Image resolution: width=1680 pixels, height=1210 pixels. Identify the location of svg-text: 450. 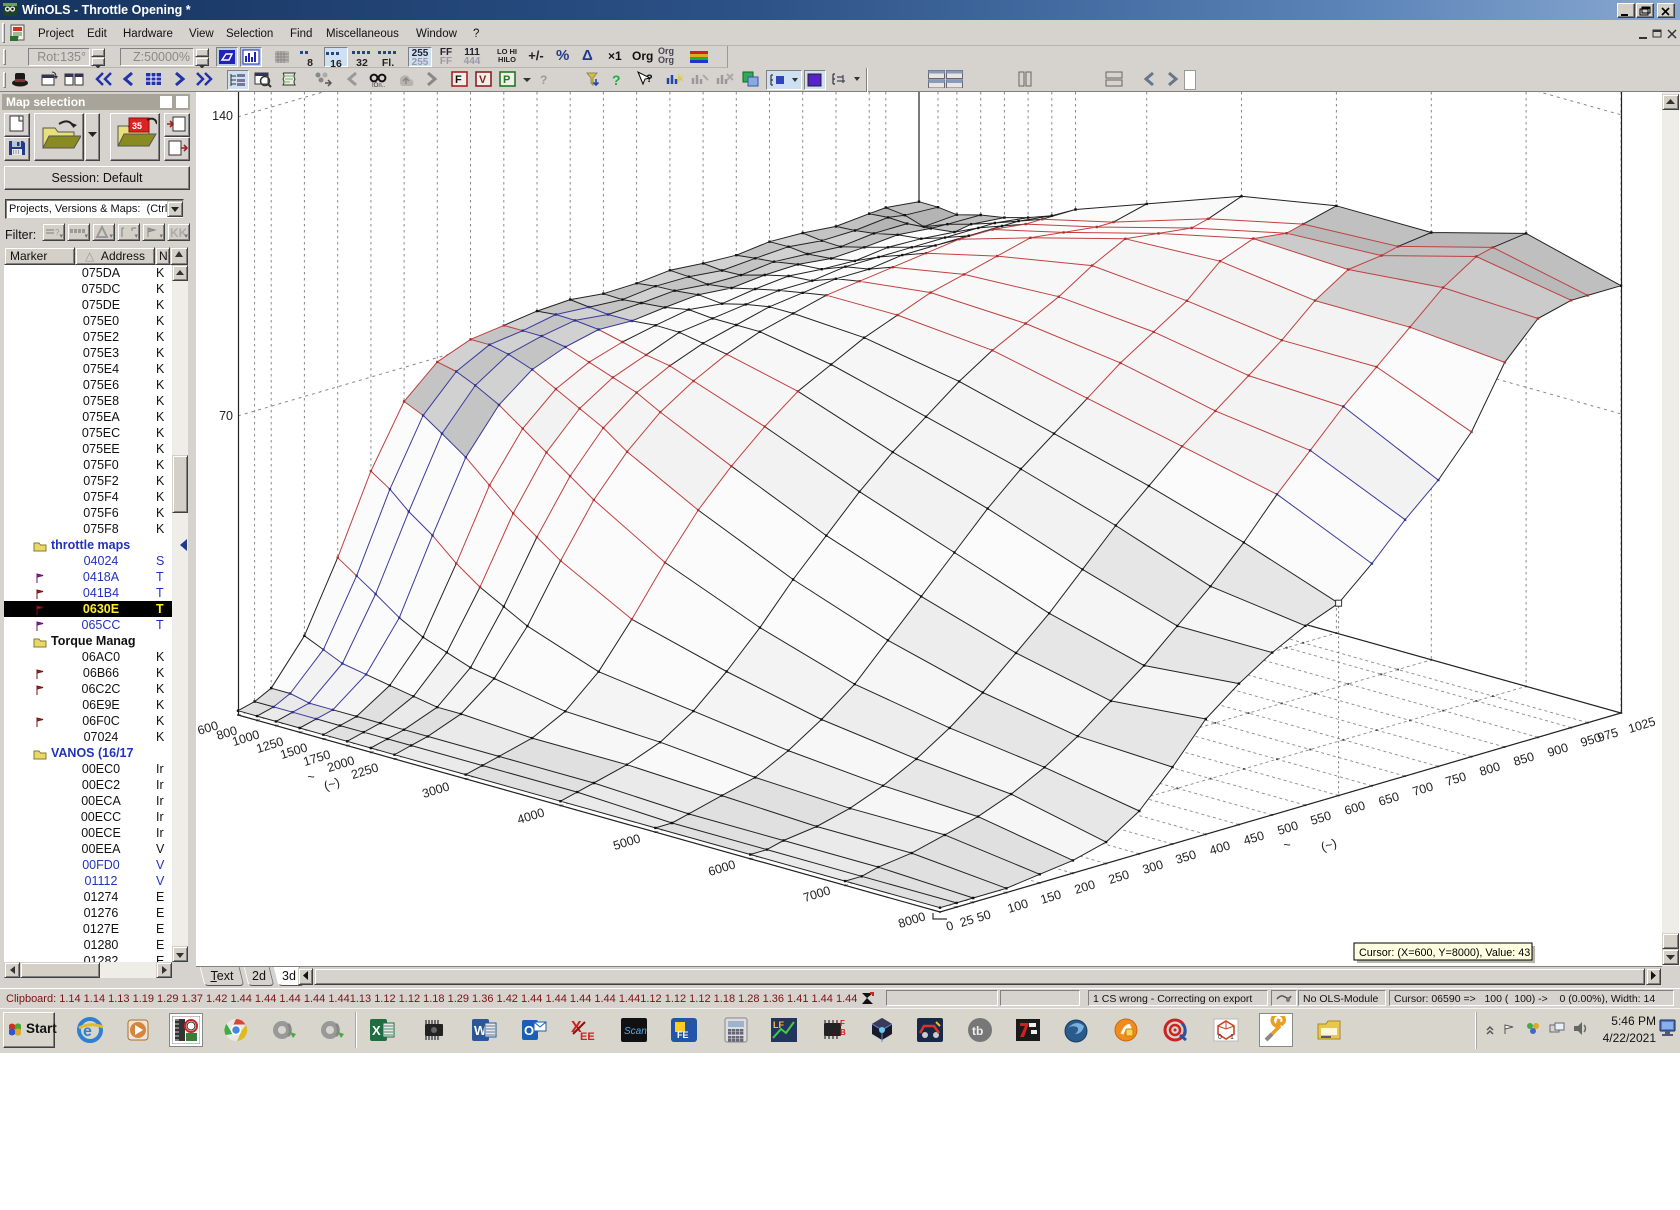
(1254, 837).